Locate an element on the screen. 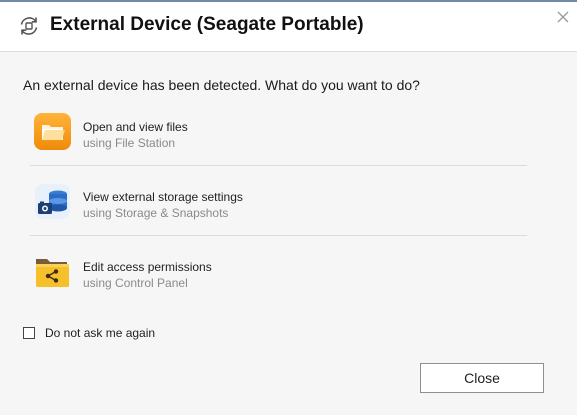 This screenshot has height=415, width=577. close-icon is located at coordinates (563, 17).